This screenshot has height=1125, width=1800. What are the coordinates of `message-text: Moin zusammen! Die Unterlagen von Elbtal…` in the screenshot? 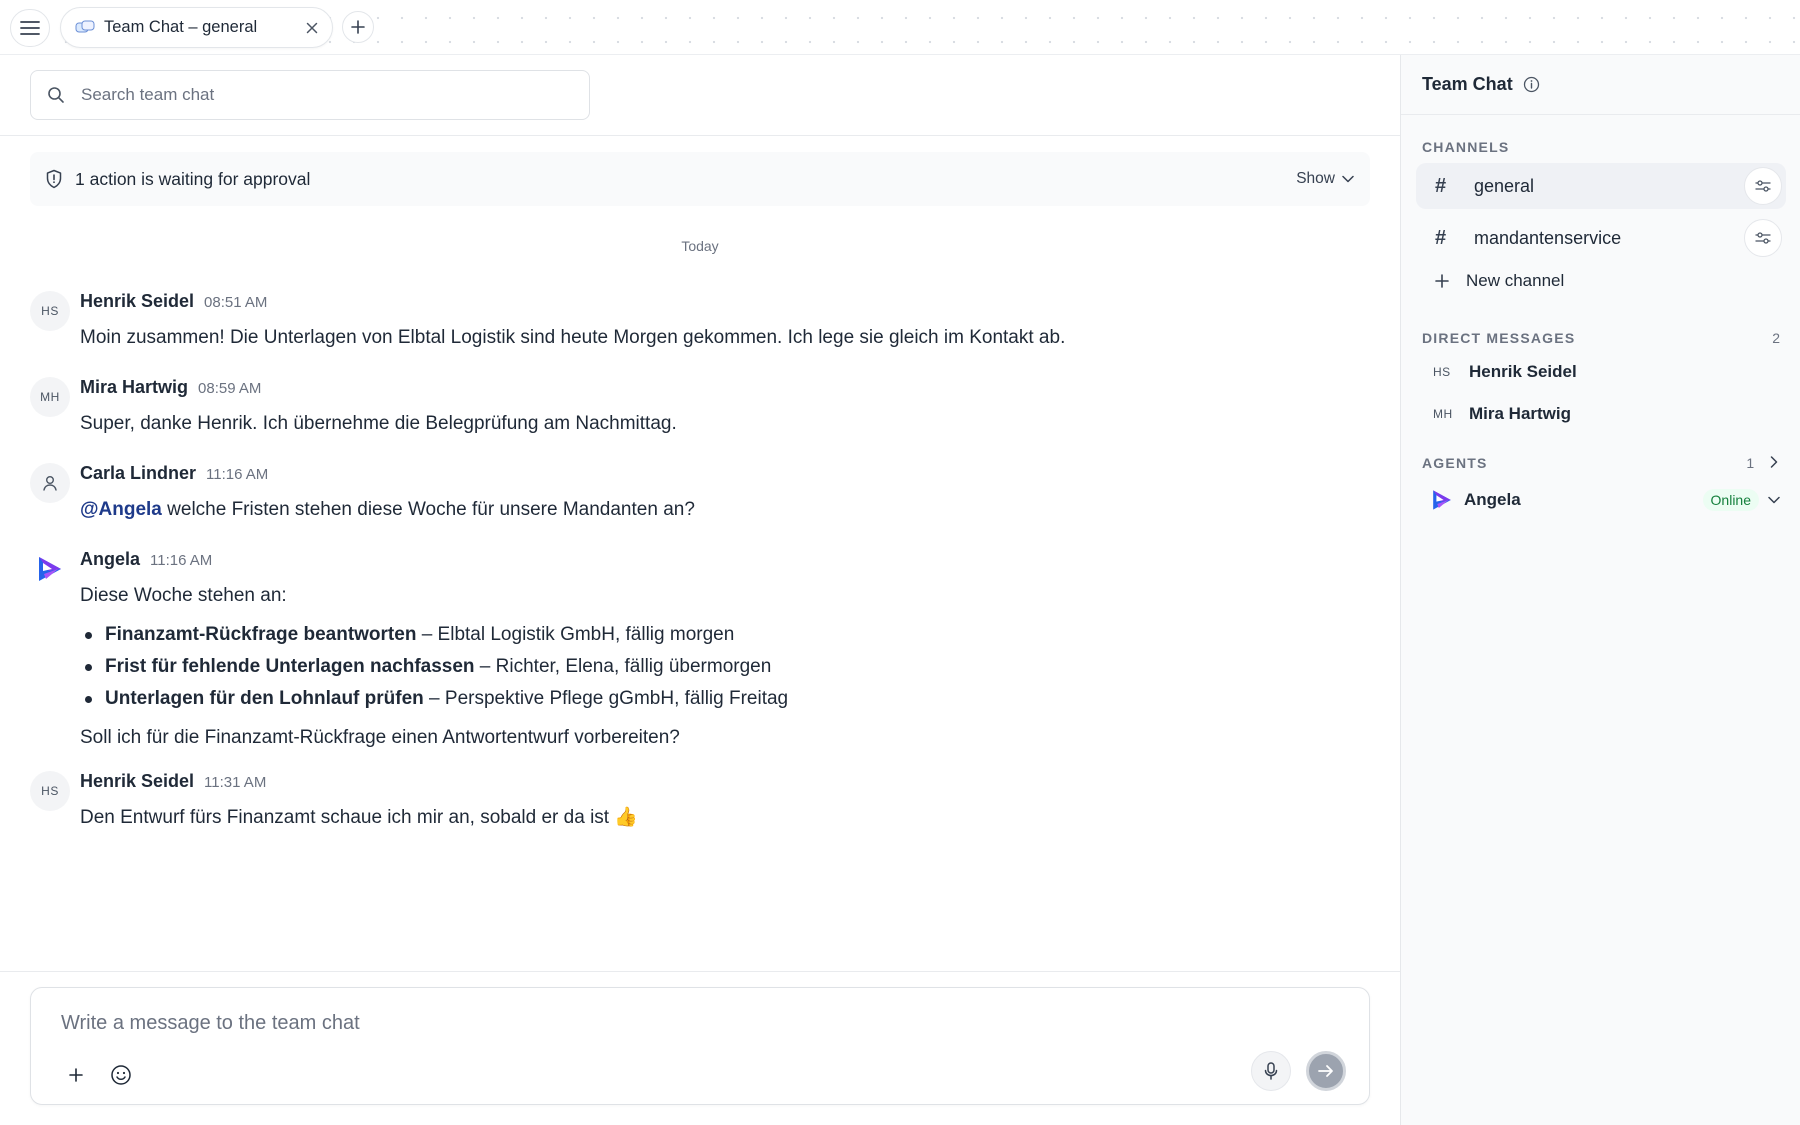 It's located at (573, 337).